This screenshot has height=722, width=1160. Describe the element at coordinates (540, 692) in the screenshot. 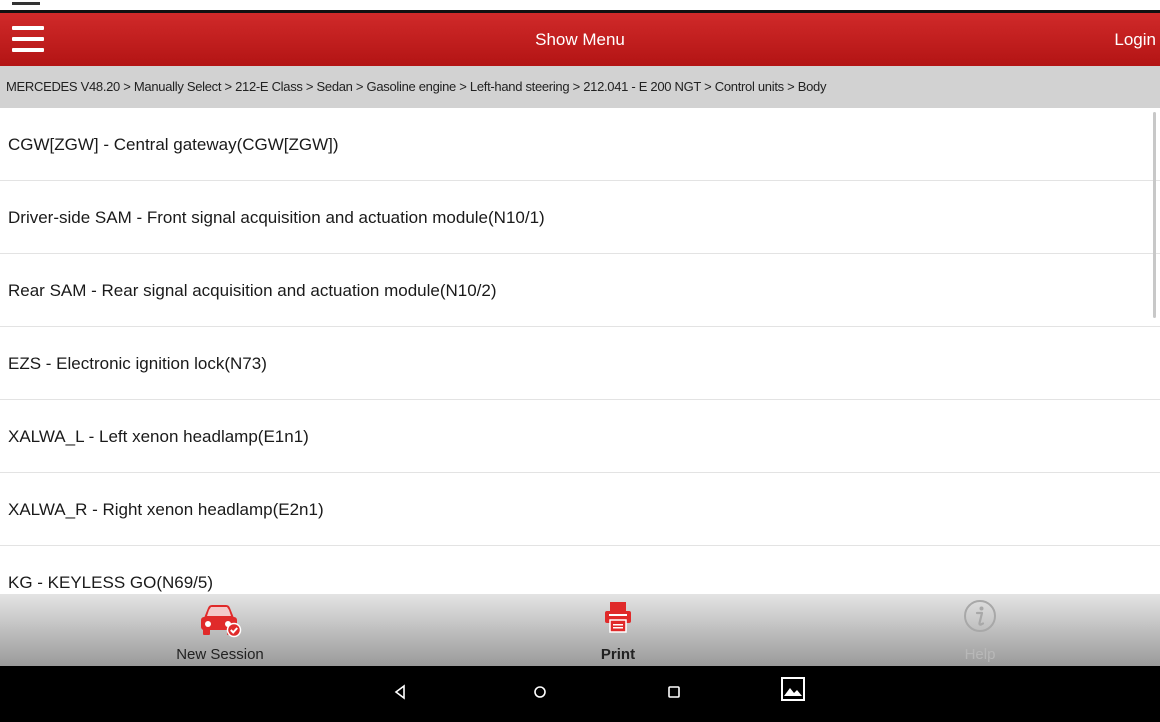

I see `home-circle-icon` at that location.